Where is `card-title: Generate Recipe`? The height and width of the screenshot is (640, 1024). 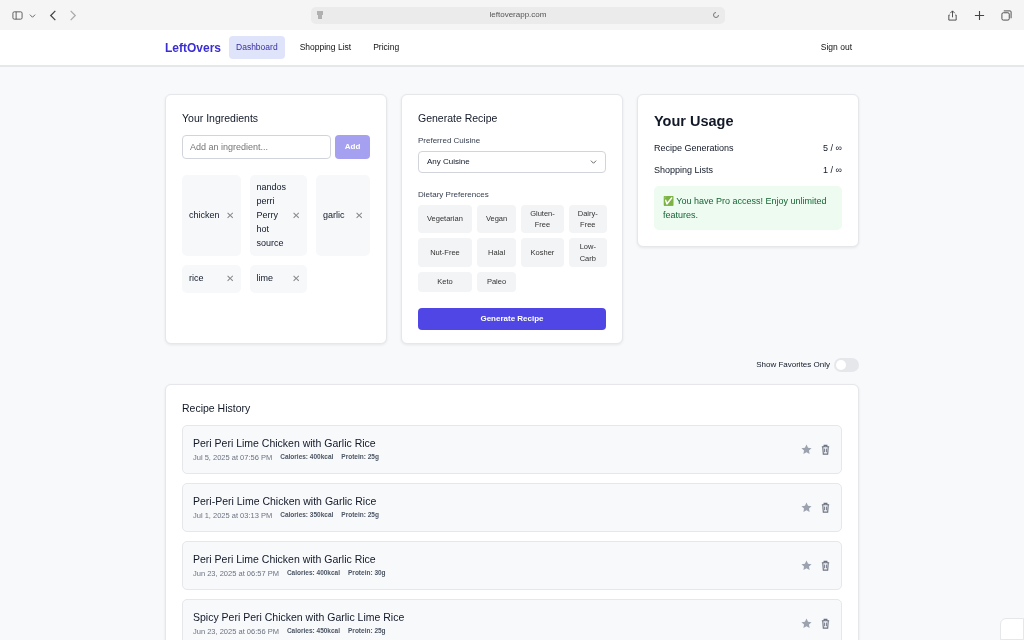 card-title: Generate Recipe is located at coordinates (458, 118).